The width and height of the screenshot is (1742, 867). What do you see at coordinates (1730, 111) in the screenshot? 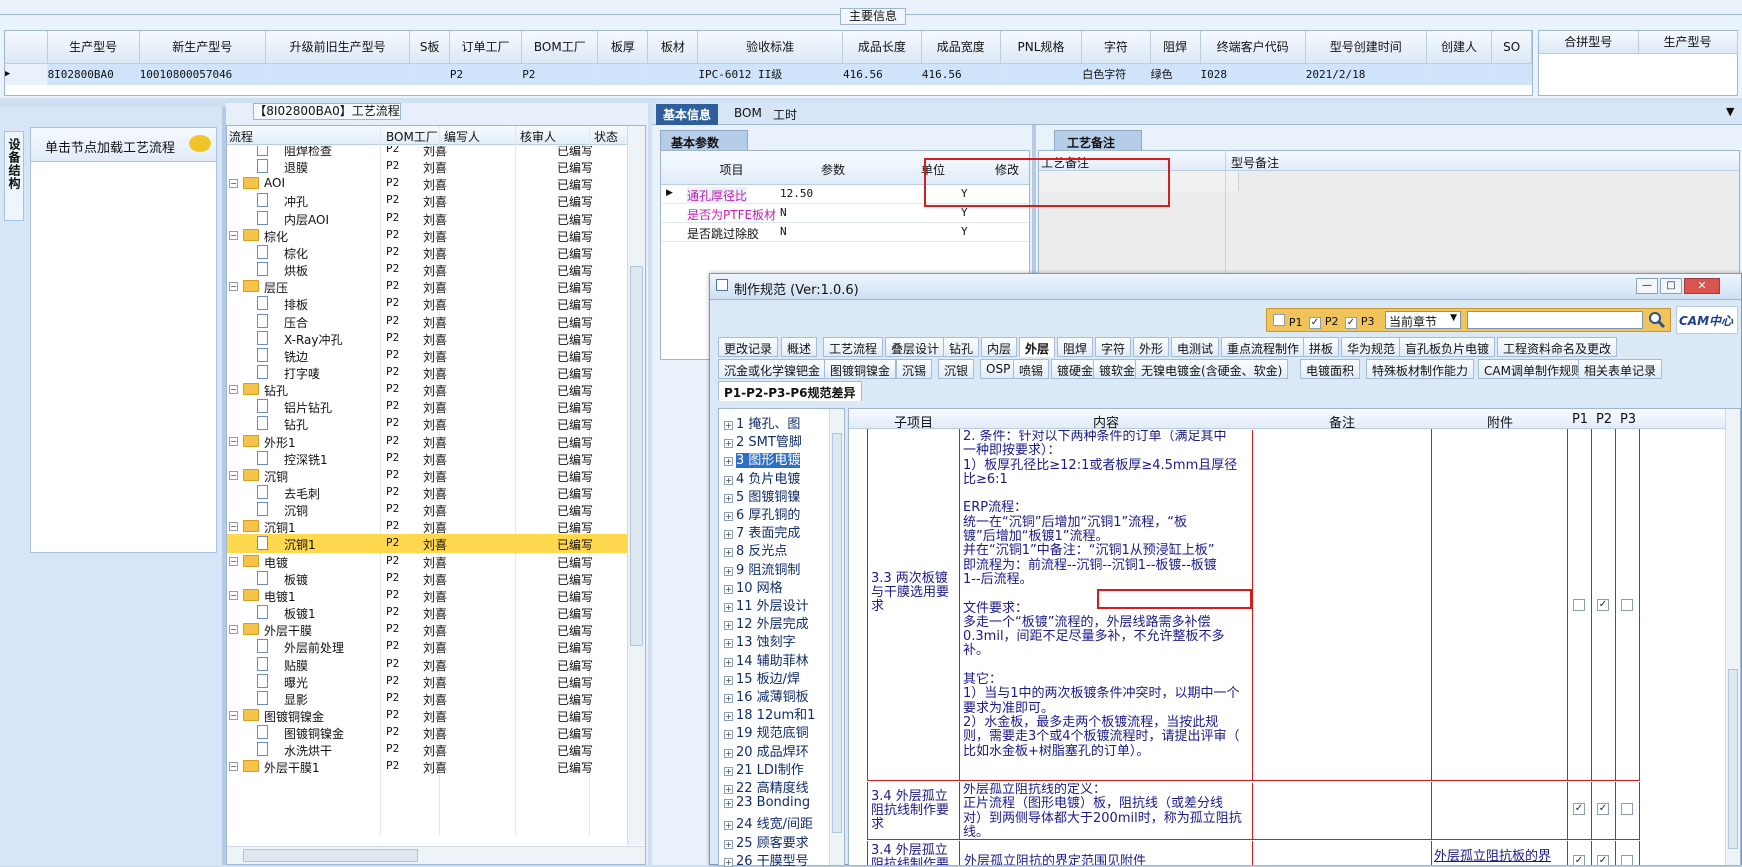
I see `dropdown-arrow-icon: ▼` at bounding box center [1730, 111].